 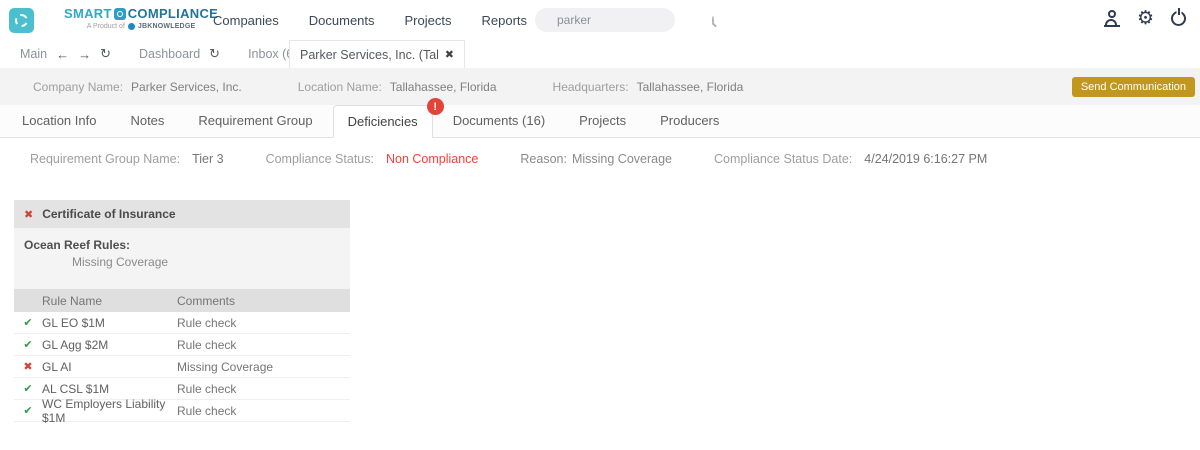 I want to click on headquarters-field: Headquarters: Tallahassee, Florida, so click(x=648, y=87).